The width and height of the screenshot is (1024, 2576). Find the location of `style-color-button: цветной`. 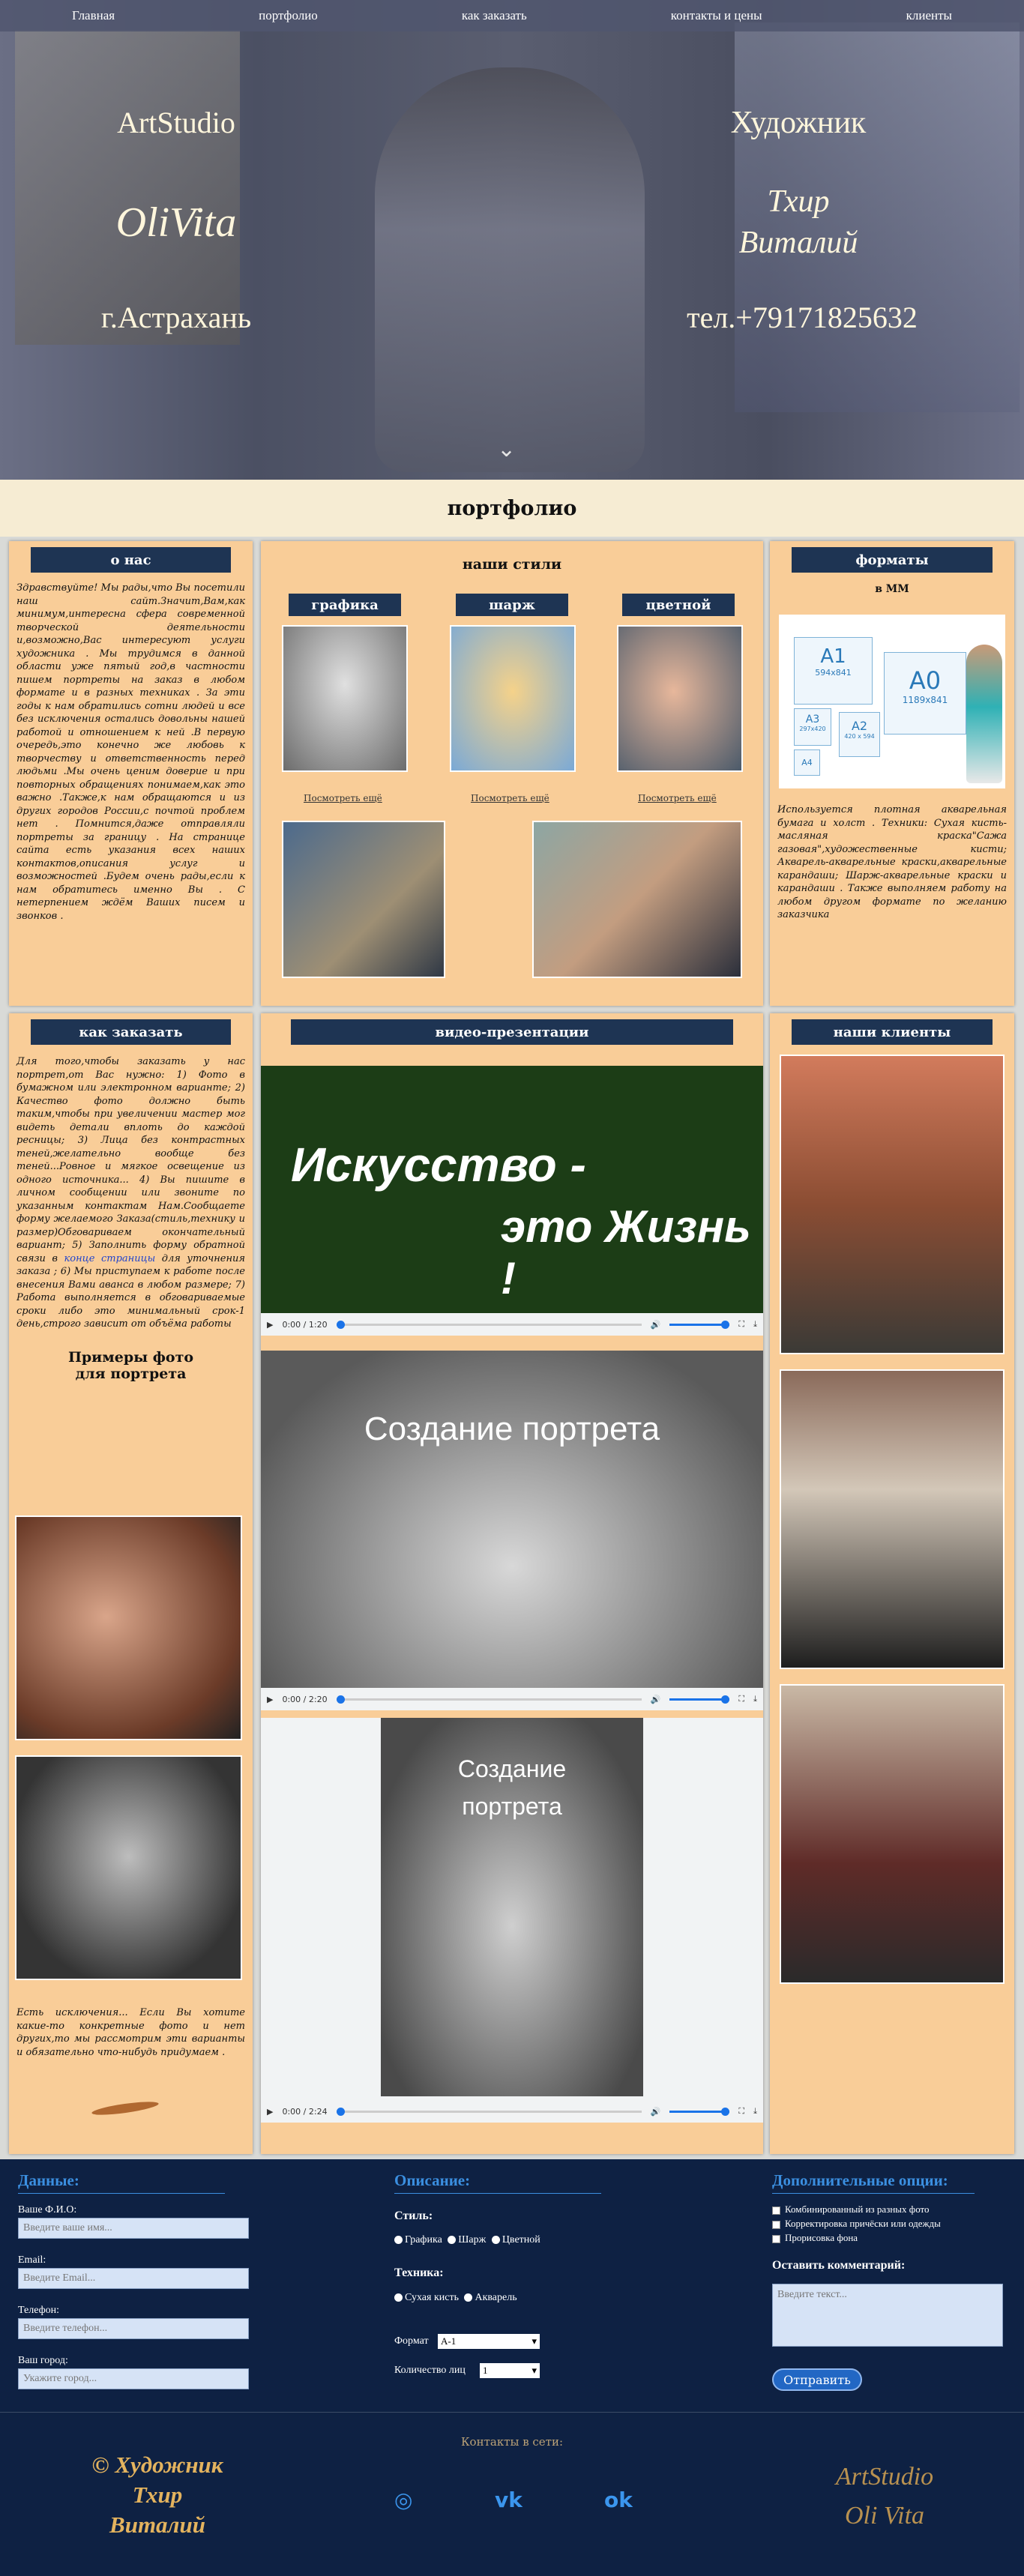

style-color-button: цветной is located at coordinates (678, 605).